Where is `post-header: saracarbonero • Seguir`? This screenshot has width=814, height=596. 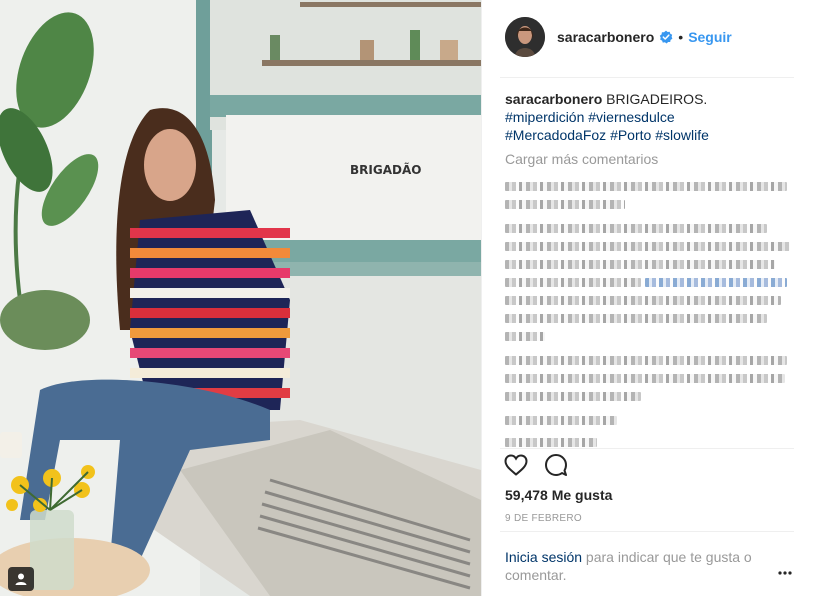
post-header: saracarbonero • Seguir is located at coordinates (650, 37).